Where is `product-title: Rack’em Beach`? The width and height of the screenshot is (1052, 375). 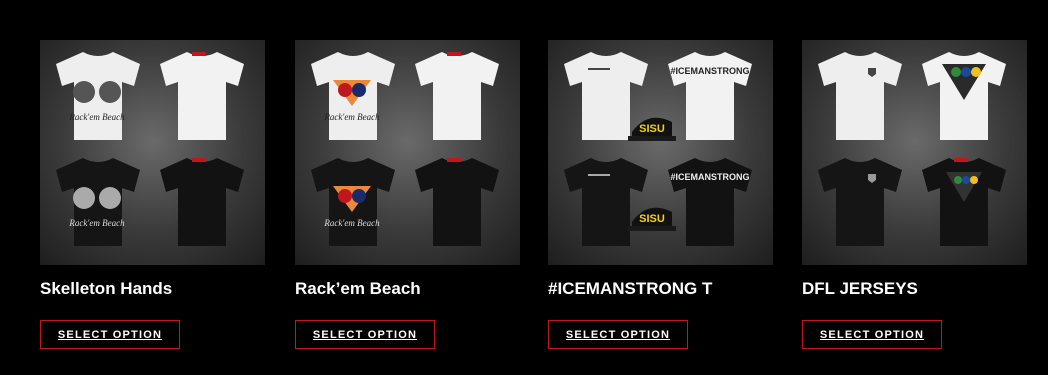 product-title: Rack’em Beach is located at coordinates (358, 289).